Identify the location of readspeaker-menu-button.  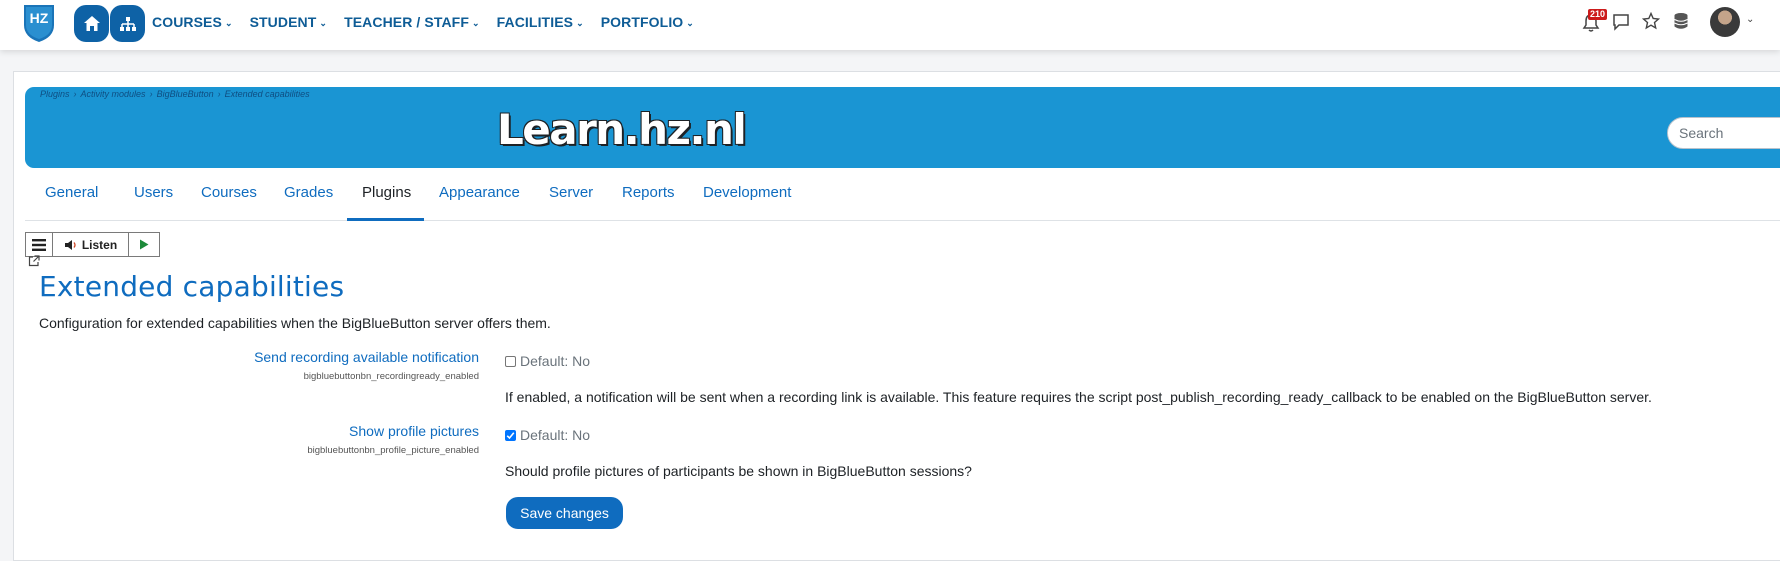
(39, 244).